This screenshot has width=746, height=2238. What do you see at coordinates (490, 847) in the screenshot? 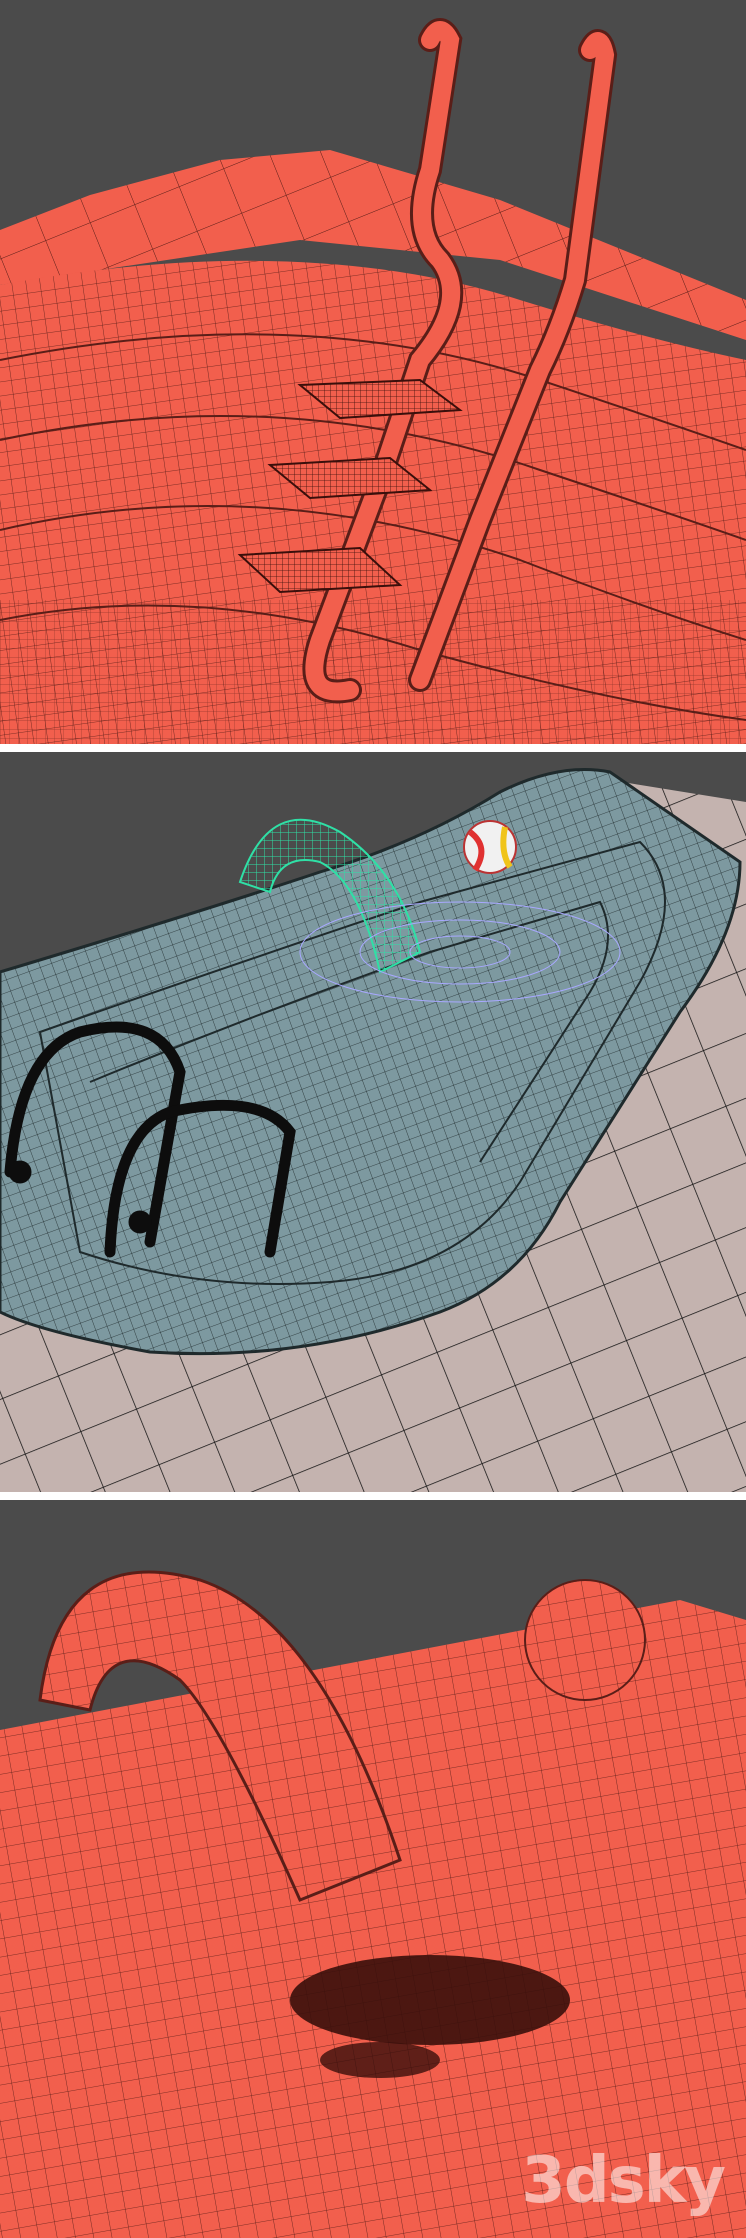
I see `beach-ball` at bounding box center [490, 847].